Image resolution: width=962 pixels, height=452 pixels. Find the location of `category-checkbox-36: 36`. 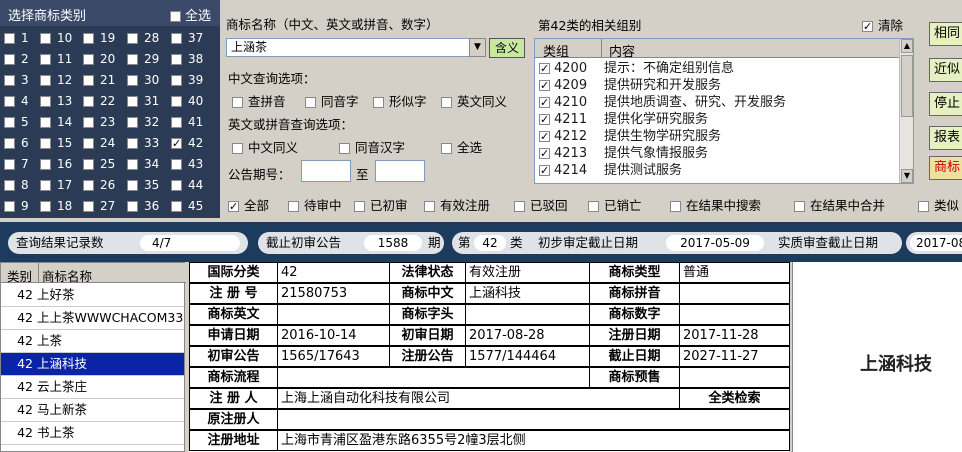

category-checkbox-36: 36 is located at coordinates (143, 206).